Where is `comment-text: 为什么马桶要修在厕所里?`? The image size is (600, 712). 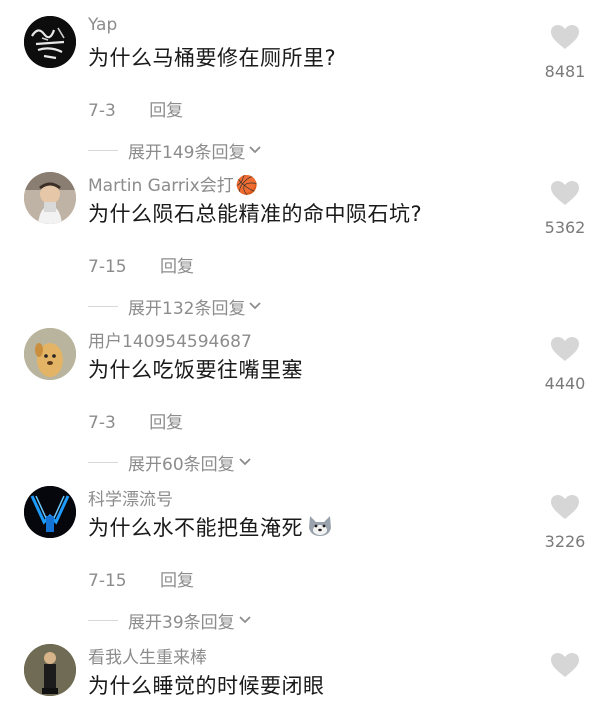 comment-text: 为什么马桶要修在厕所里? is located at coordinates (212, 58).